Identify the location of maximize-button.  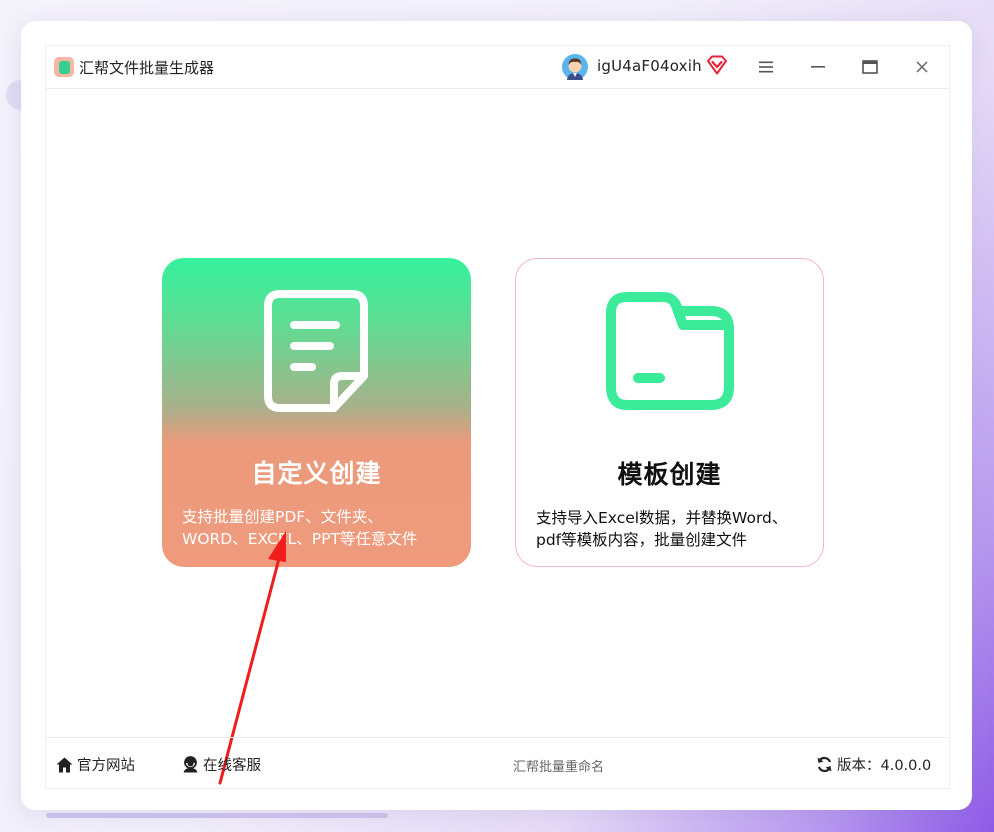
(870, 67).